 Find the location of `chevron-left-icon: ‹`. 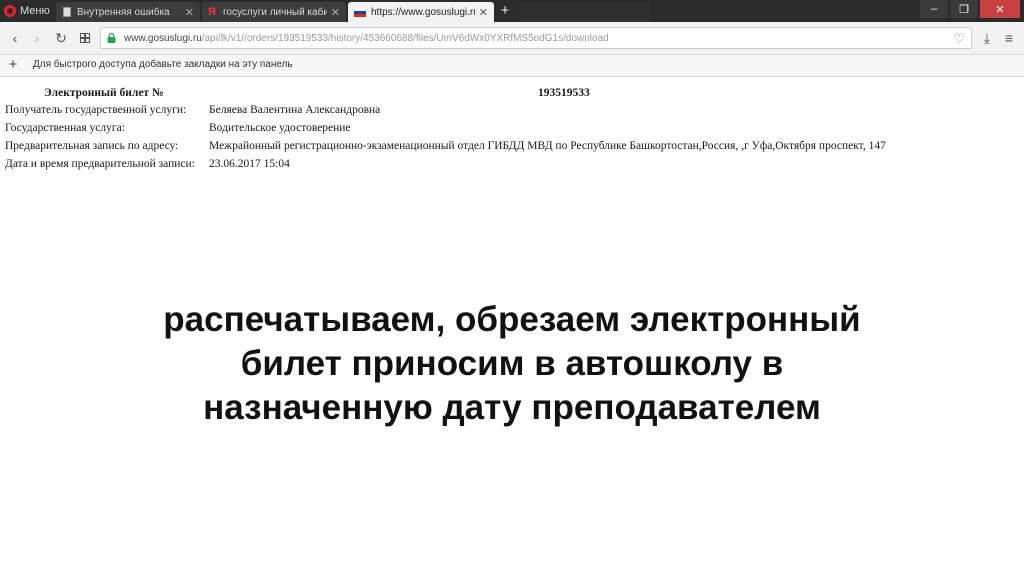

chevron-left-icon: ‹ is located at coordinates (15, 38).